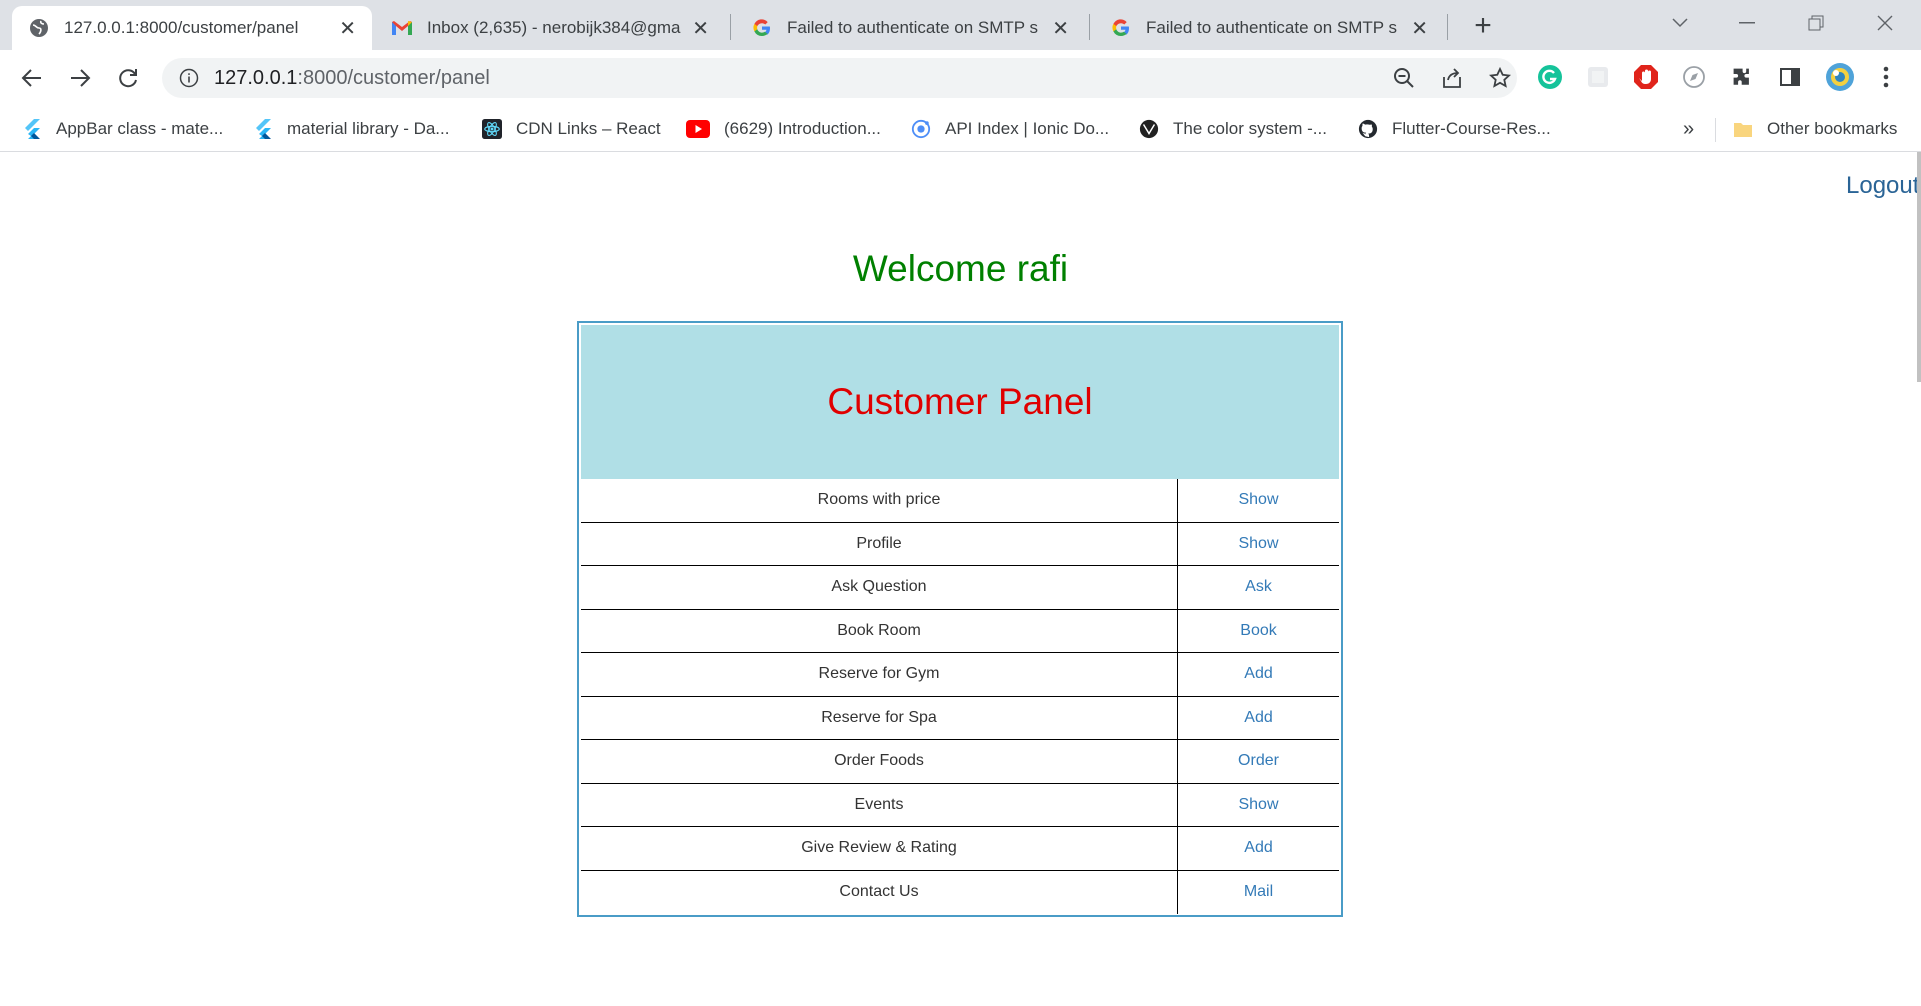 The width and height of the screenshot is (1921, 1006). I want to click on grammarly-icon, so click(1550, 77).